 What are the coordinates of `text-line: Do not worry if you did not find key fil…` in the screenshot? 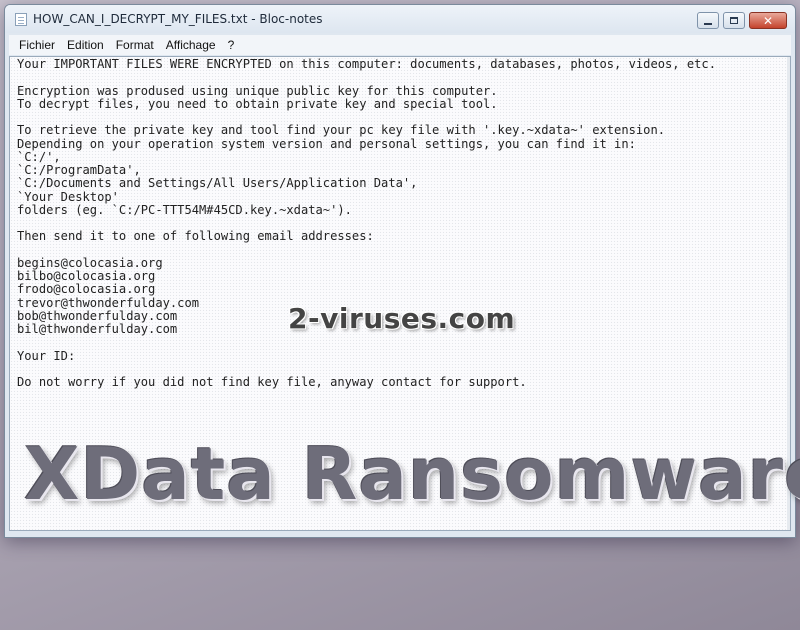 It's located at (272, 382).